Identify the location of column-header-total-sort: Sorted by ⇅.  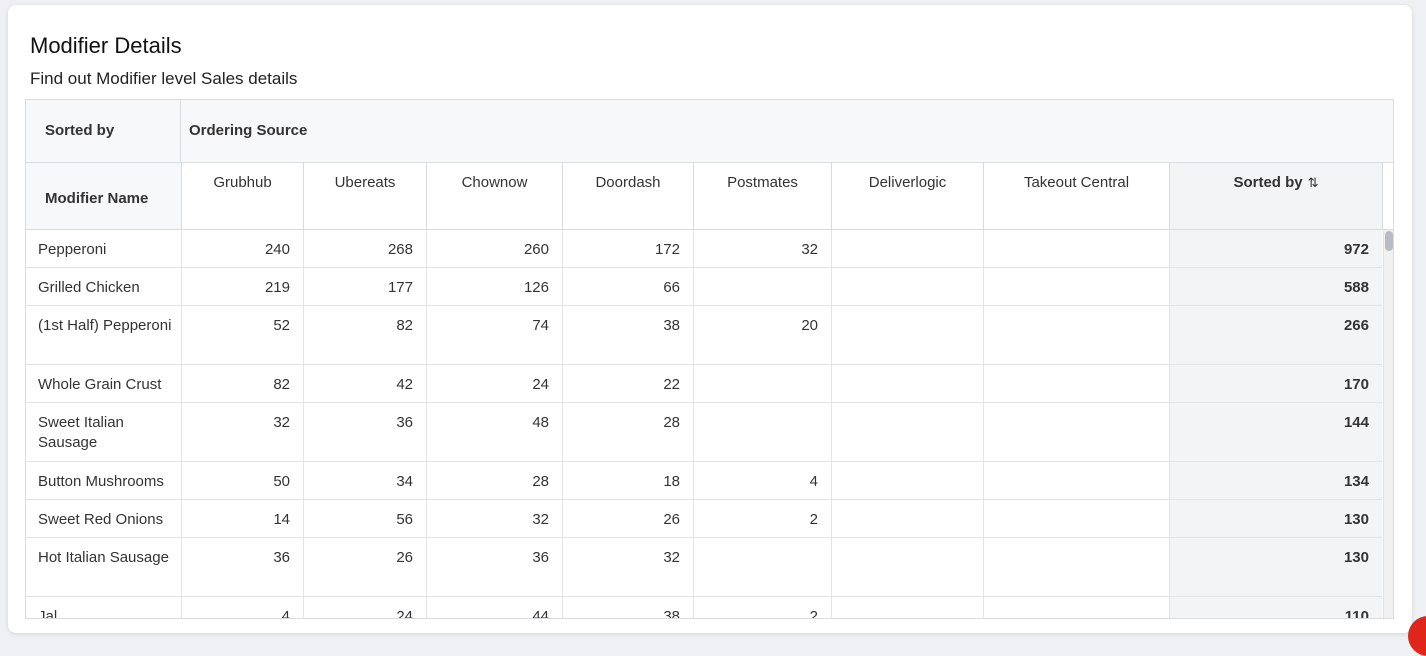
(1276, 196).